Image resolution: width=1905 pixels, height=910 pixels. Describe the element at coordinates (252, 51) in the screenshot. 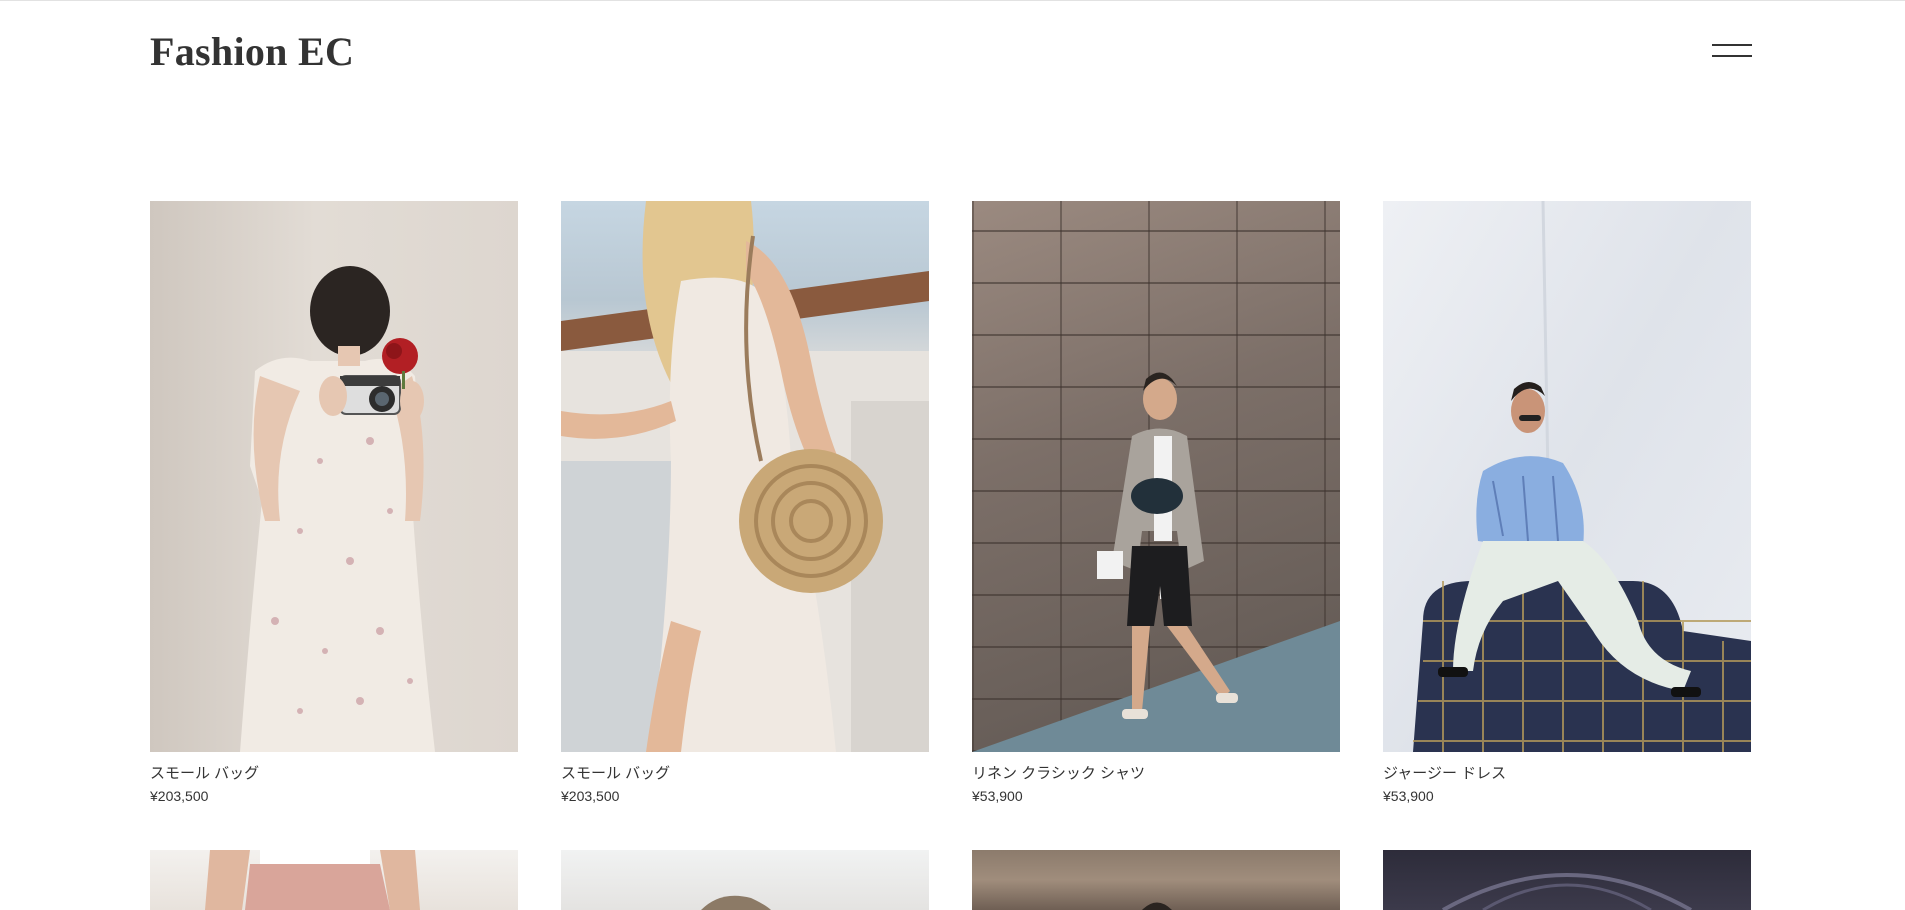

I see `site-logo: Fashion EC` at that location.